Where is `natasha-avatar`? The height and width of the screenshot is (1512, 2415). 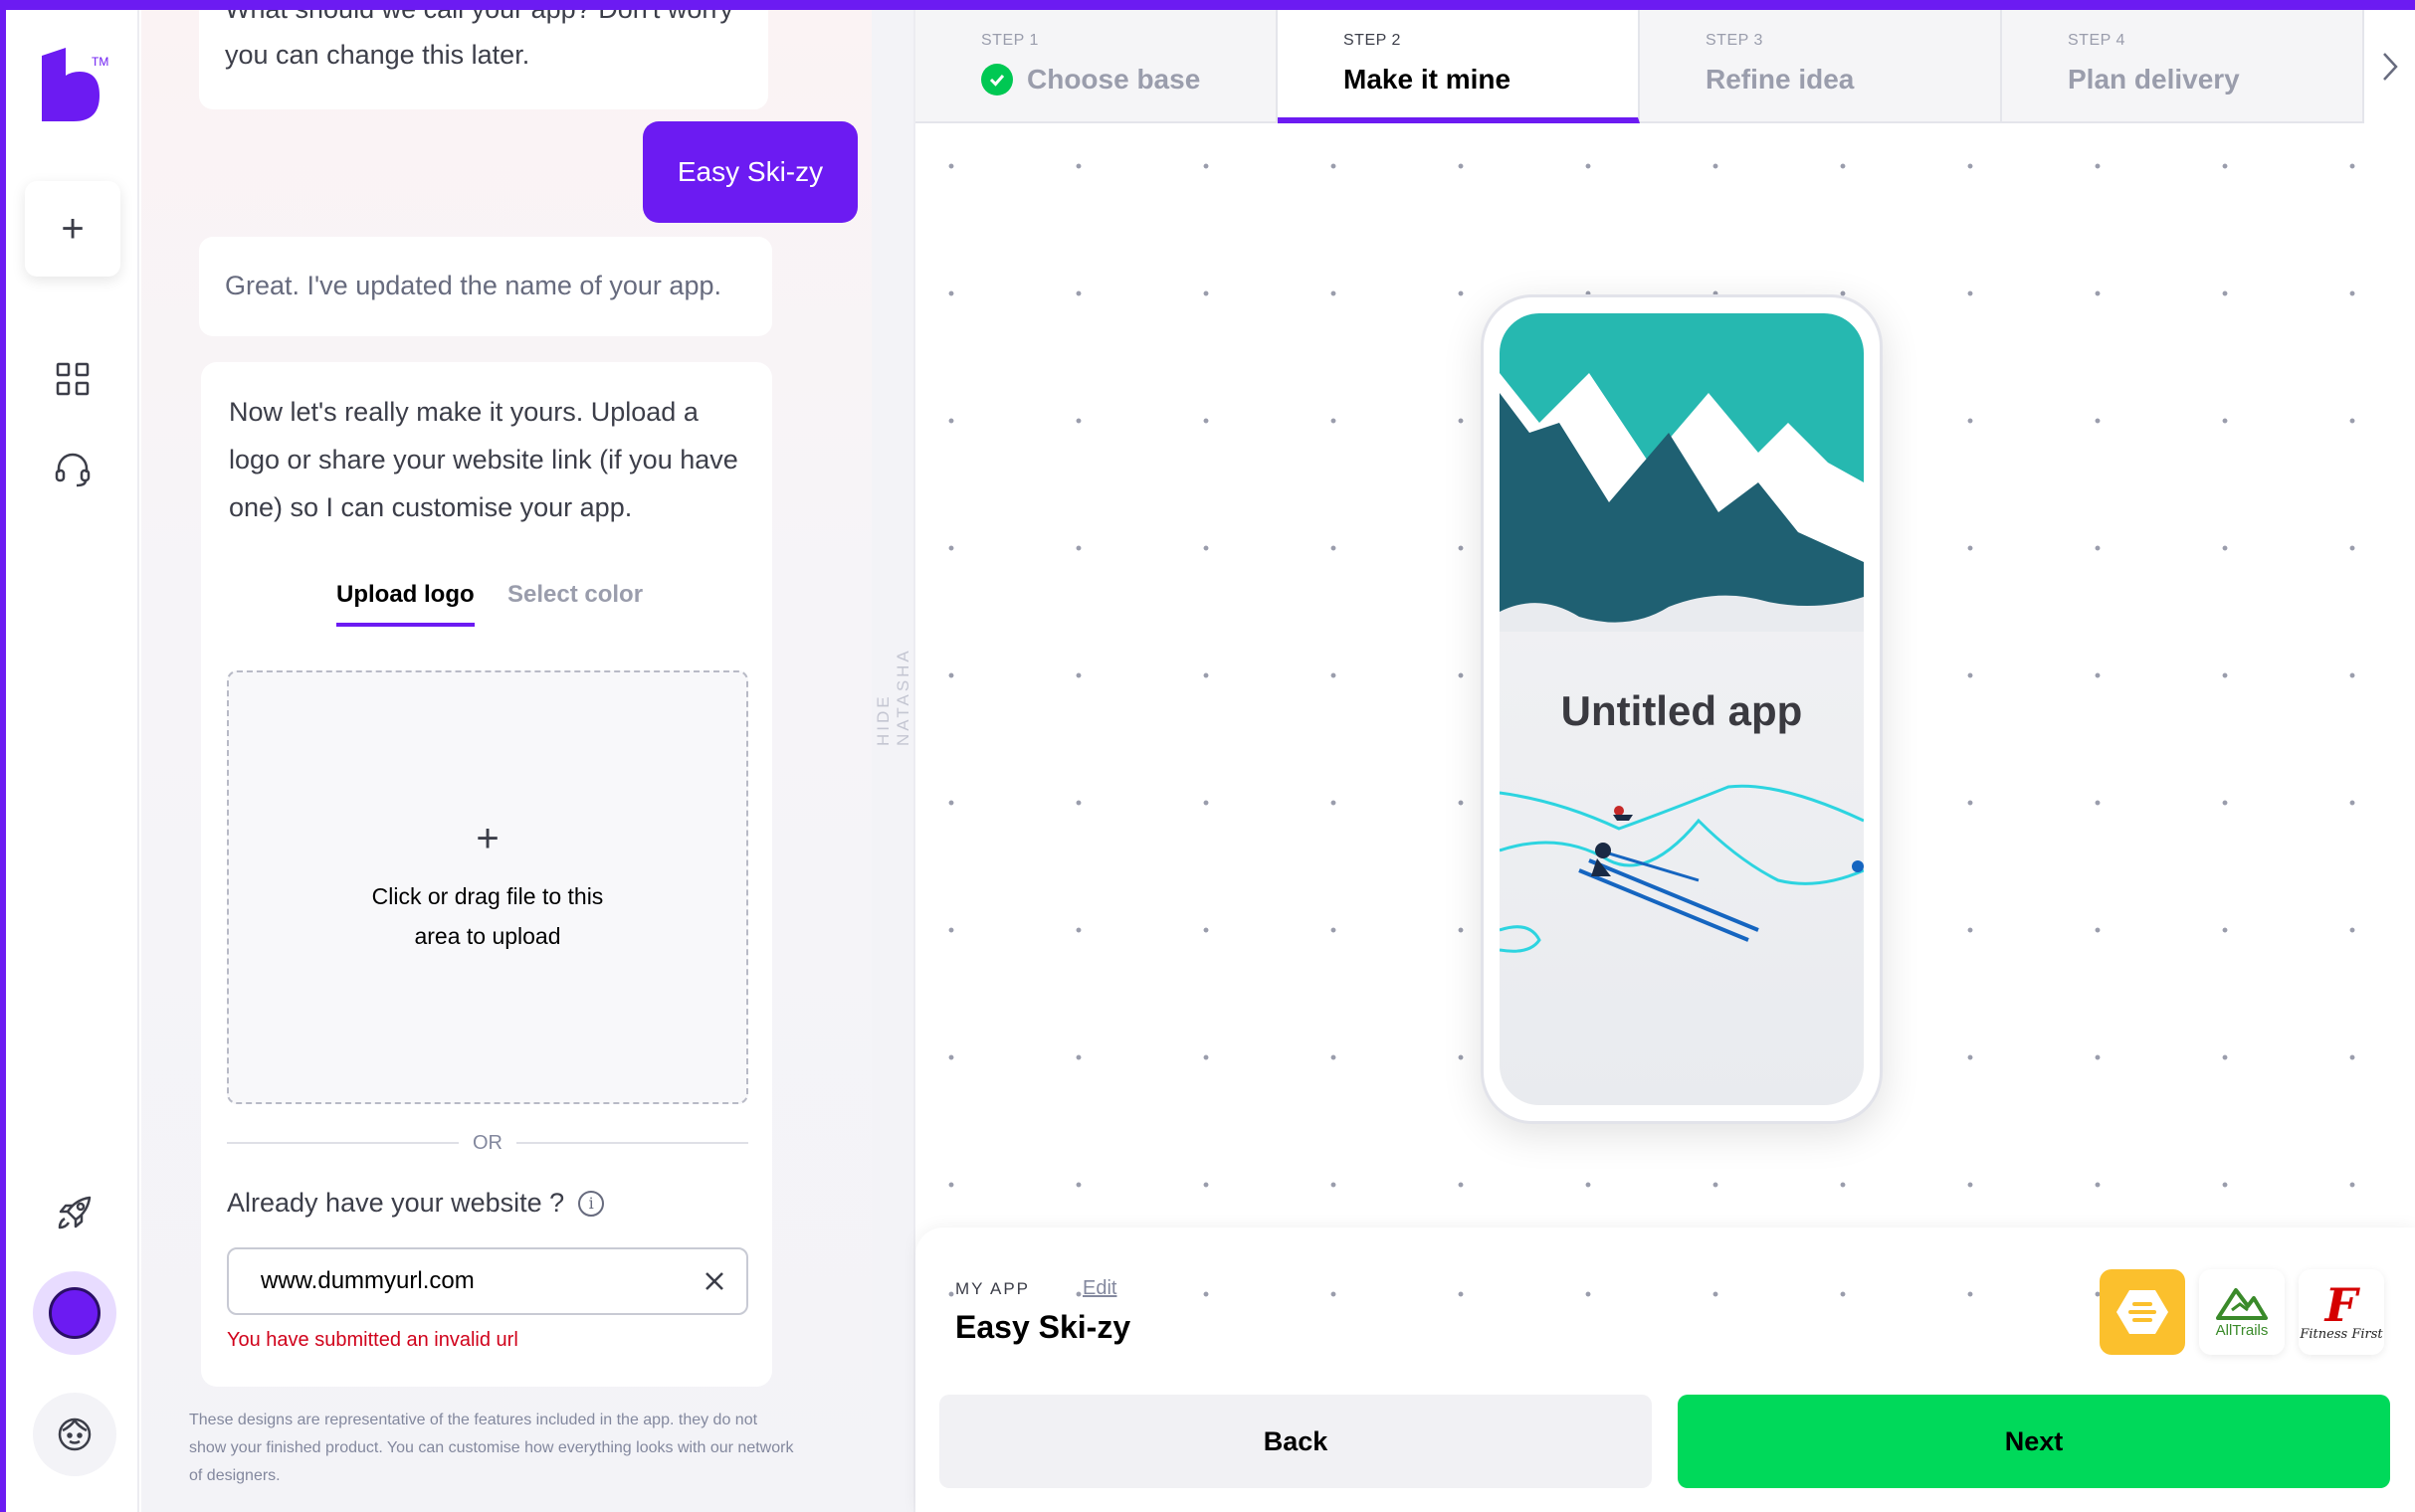
natasha-avatar is located at coordinates (74, 1313).